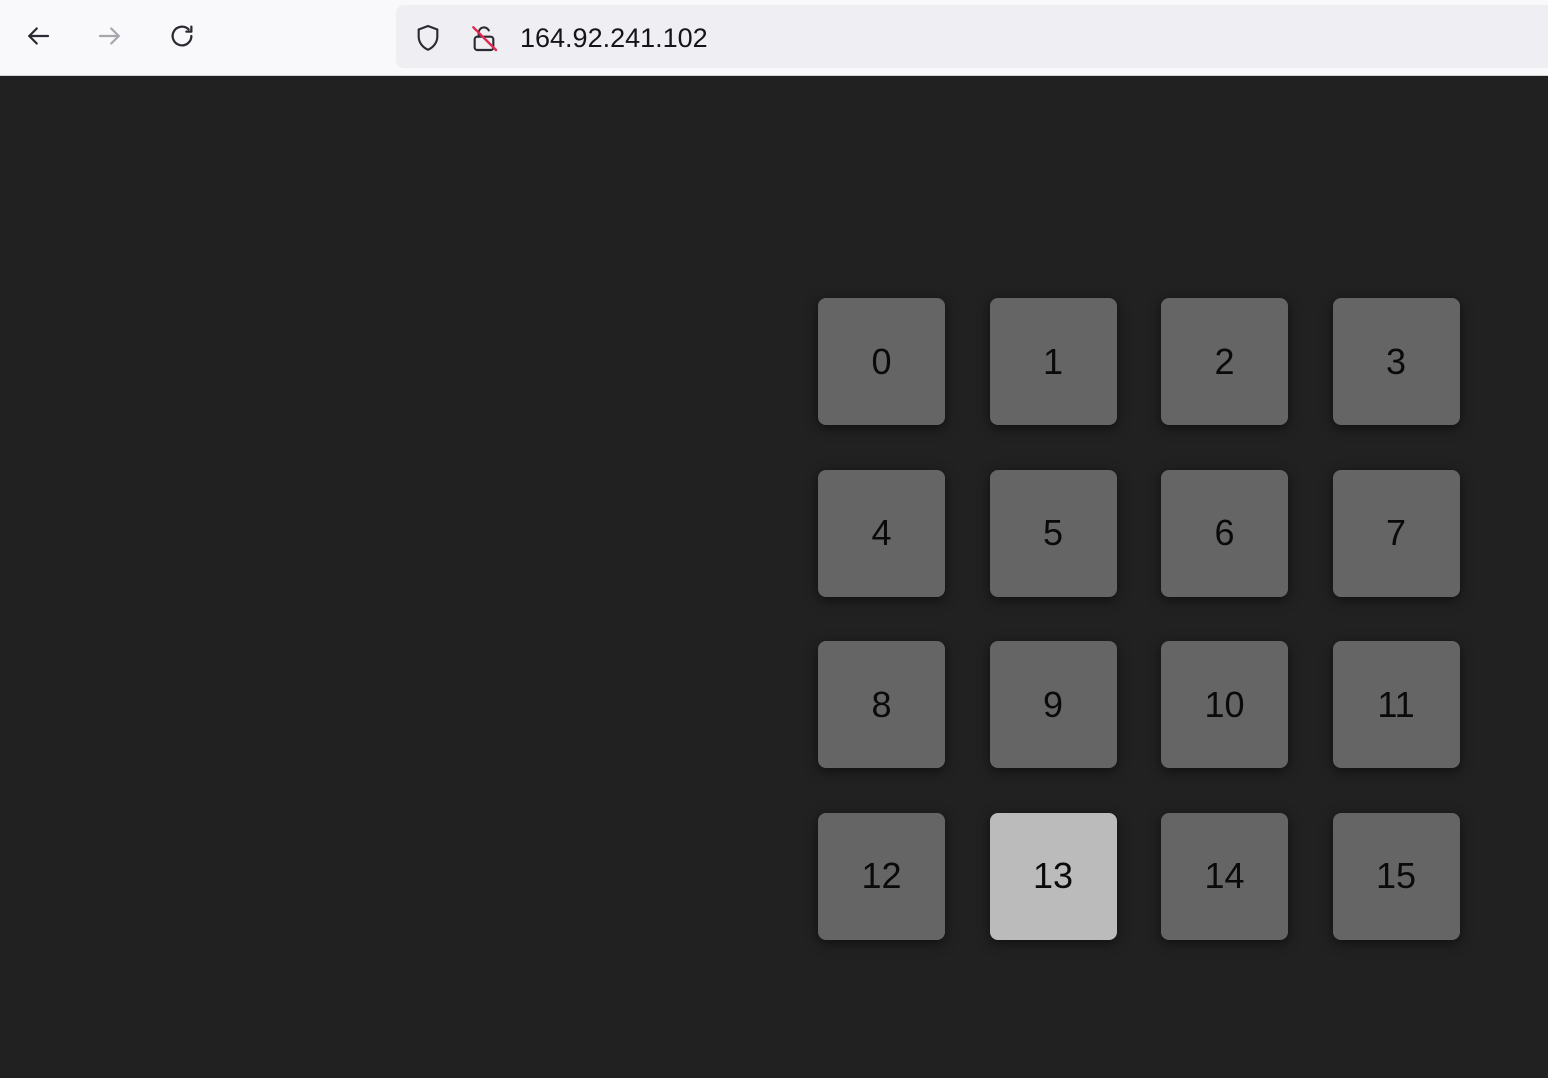  Describe the element at coordinates (972, 36) in the screenshot. I see `url-bar: 164.92.241.102` at that location.